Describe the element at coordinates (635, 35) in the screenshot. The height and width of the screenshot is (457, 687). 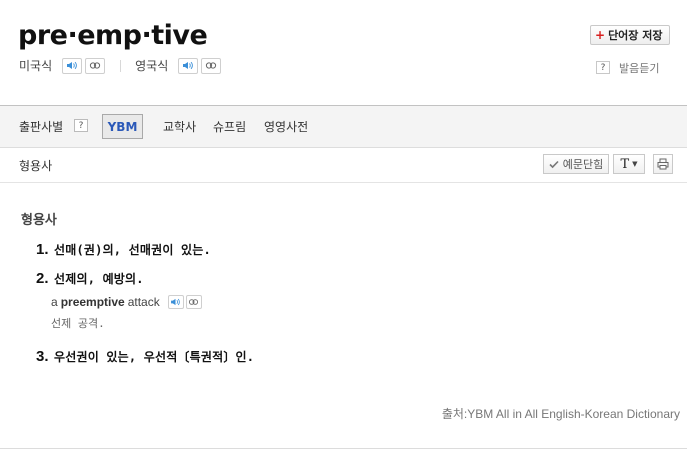
I see `save-to-wordbook-label: 단어장 저장` at that location.